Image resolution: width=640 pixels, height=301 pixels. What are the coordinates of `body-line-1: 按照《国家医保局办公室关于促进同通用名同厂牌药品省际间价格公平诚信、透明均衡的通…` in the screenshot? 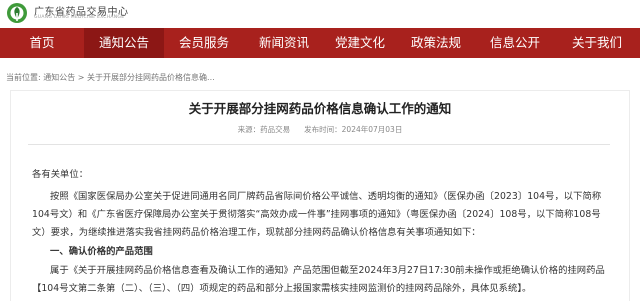 It's located at (326, 196).